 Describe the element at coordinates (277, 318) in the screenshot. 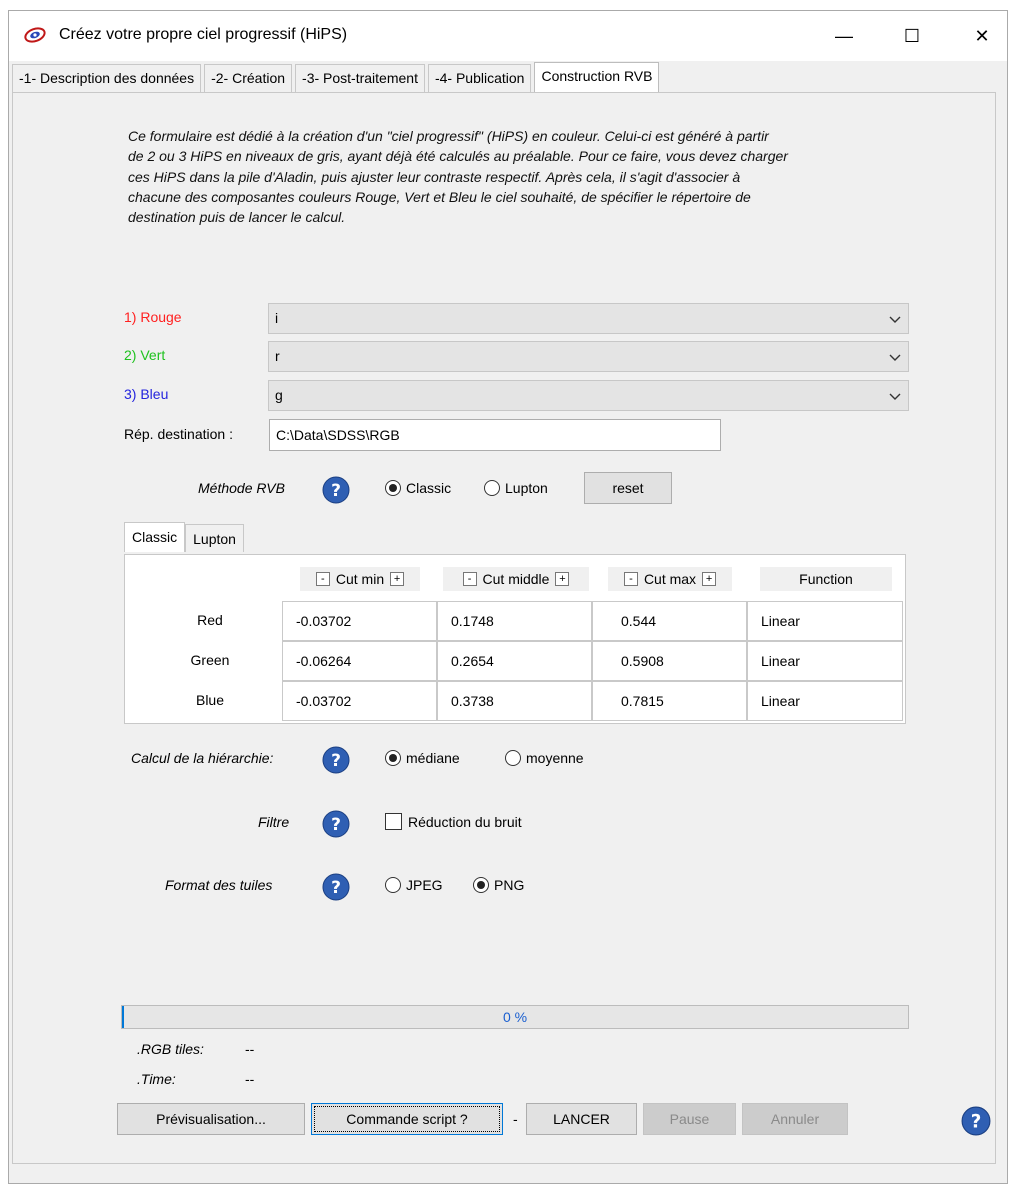

I see `red-channel-value: i` at that location.